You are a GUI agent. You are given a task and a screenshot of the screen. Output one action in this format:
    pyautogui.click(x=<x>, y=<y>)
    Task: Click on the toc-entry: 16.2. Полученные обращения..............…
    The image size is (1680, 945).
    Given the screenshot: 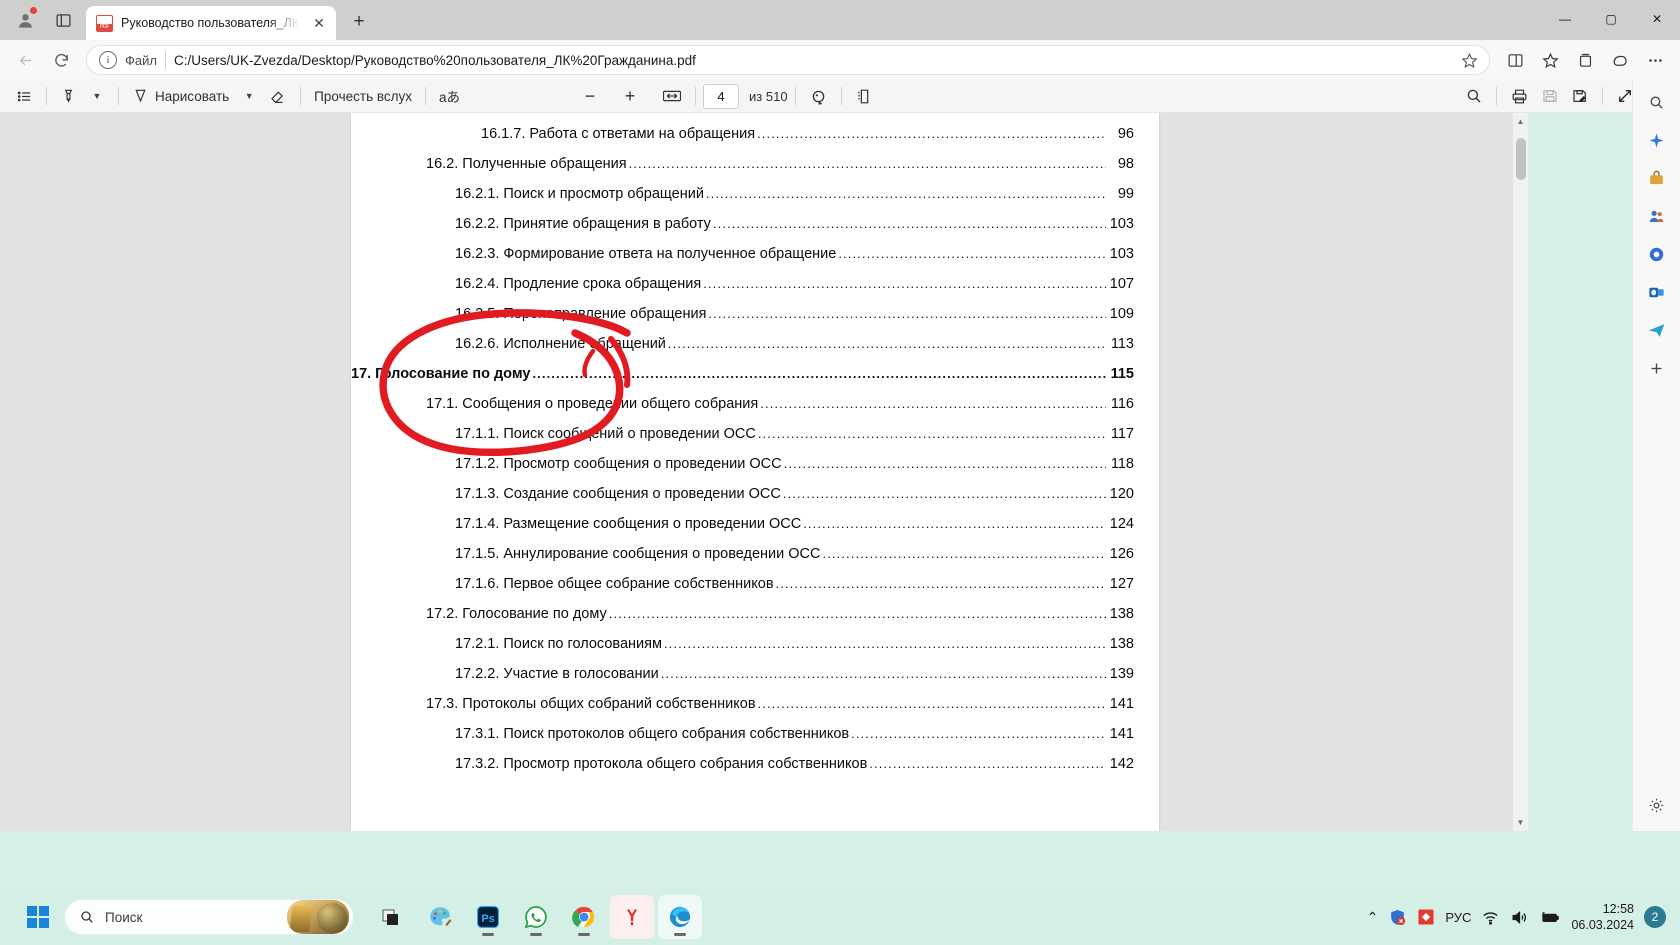 What is the action you would take?
    pyautogui.click(x=755, y=164)
    